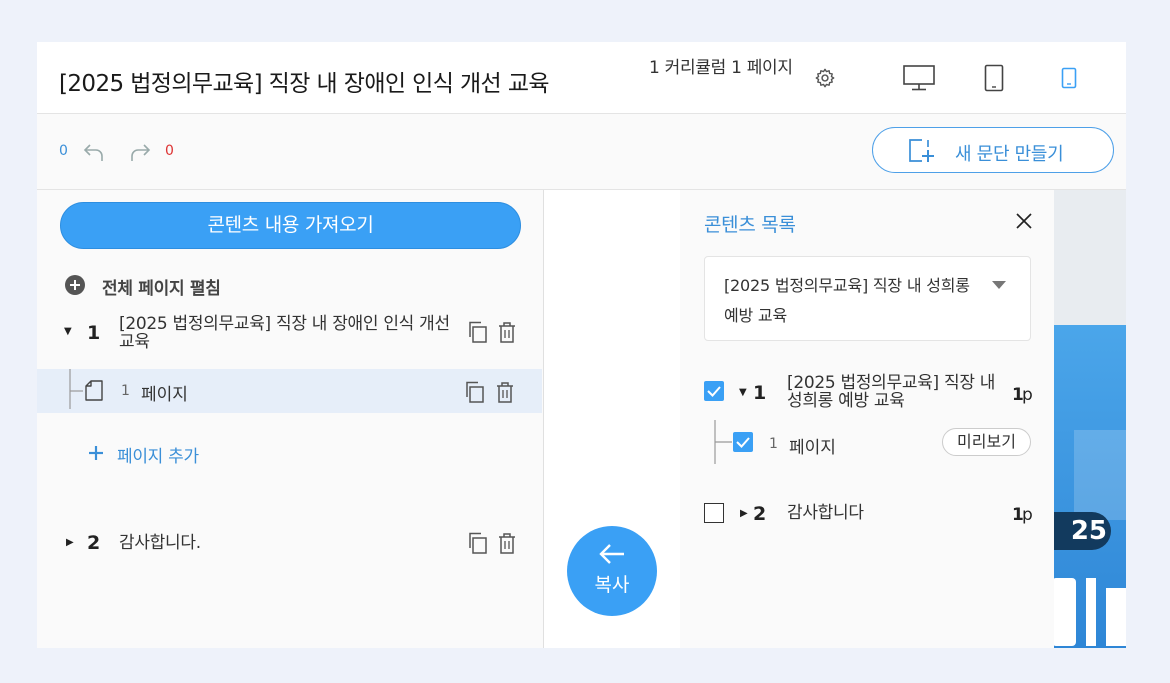  What do you see at coordinates (994, 78) in the screenshot?
I see `tablet-view-icon` at bounding box center [994, 78].